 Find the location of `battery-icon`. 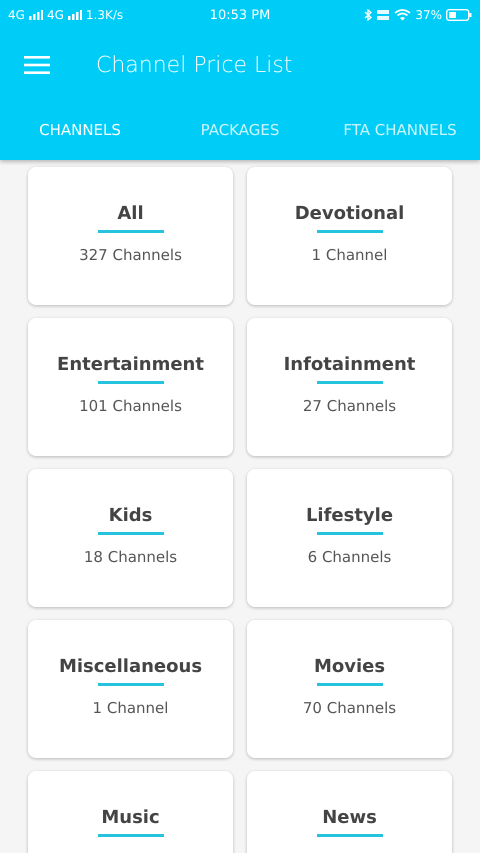

battery-icon is located at coordinates (459, 15).